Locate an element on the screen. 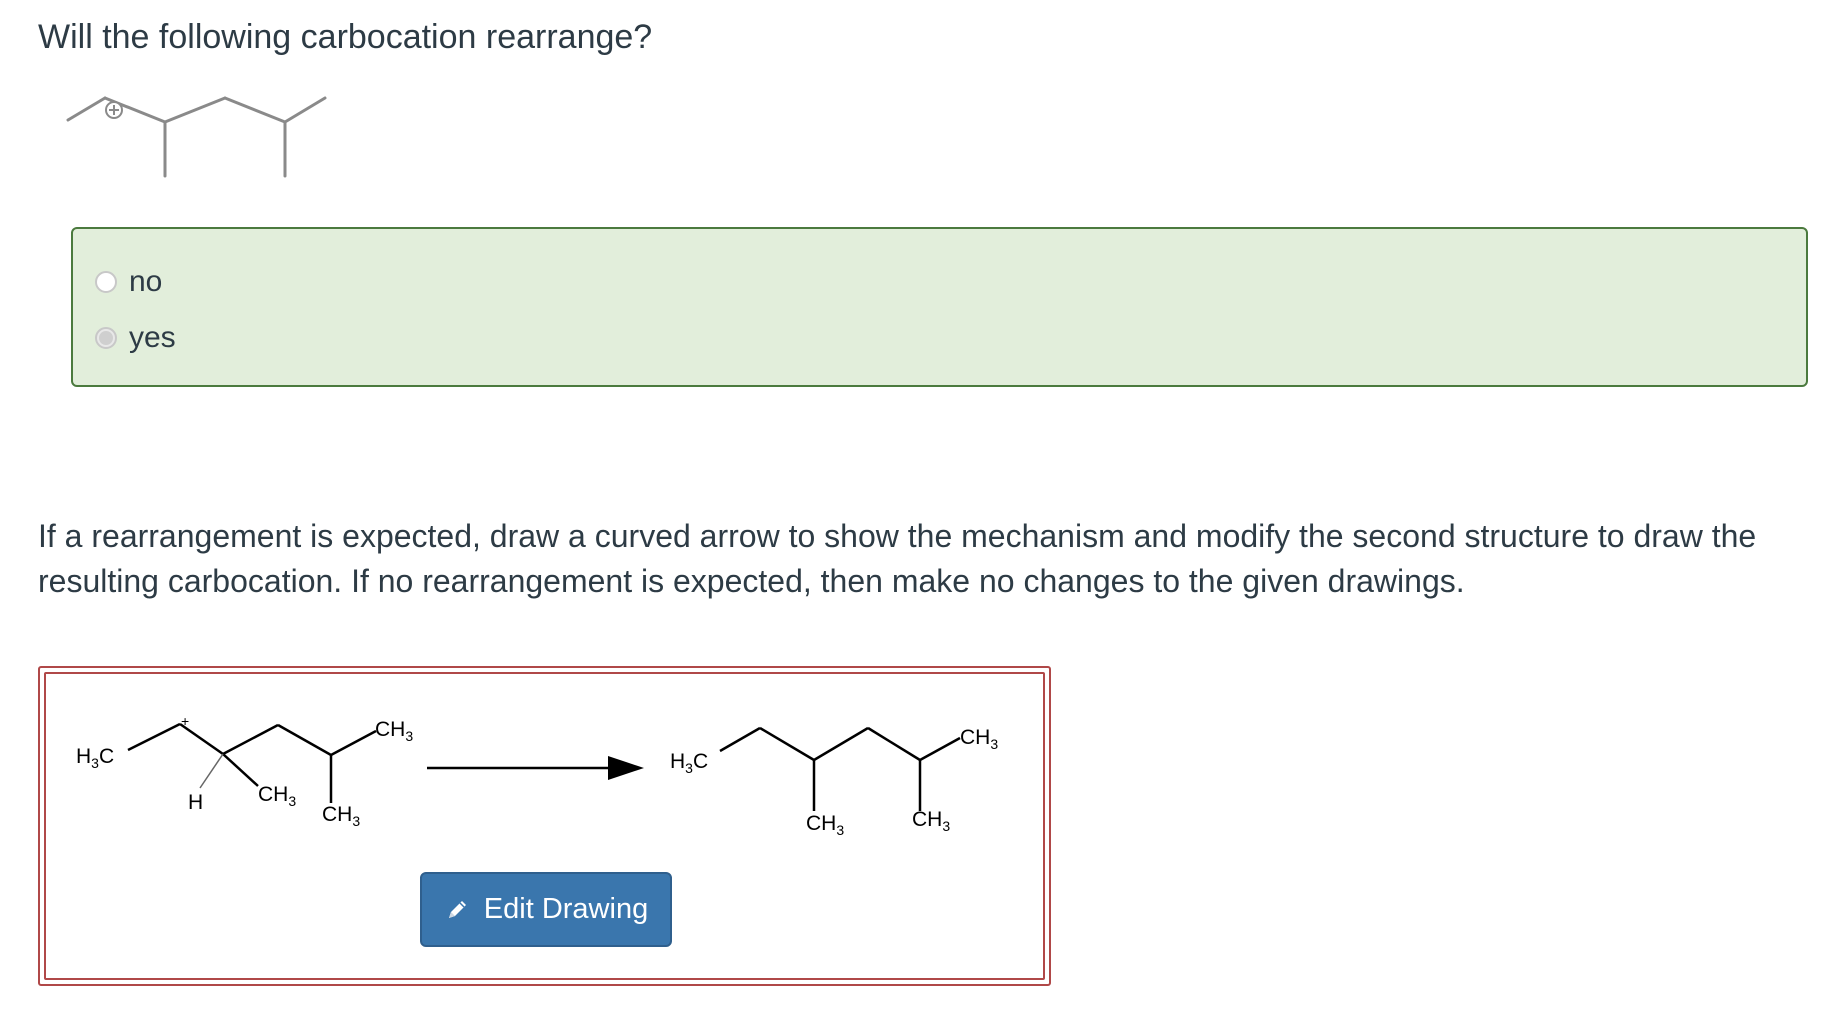 The image size is (1842, 1022). product-structure is located at coordinates (840, 768).